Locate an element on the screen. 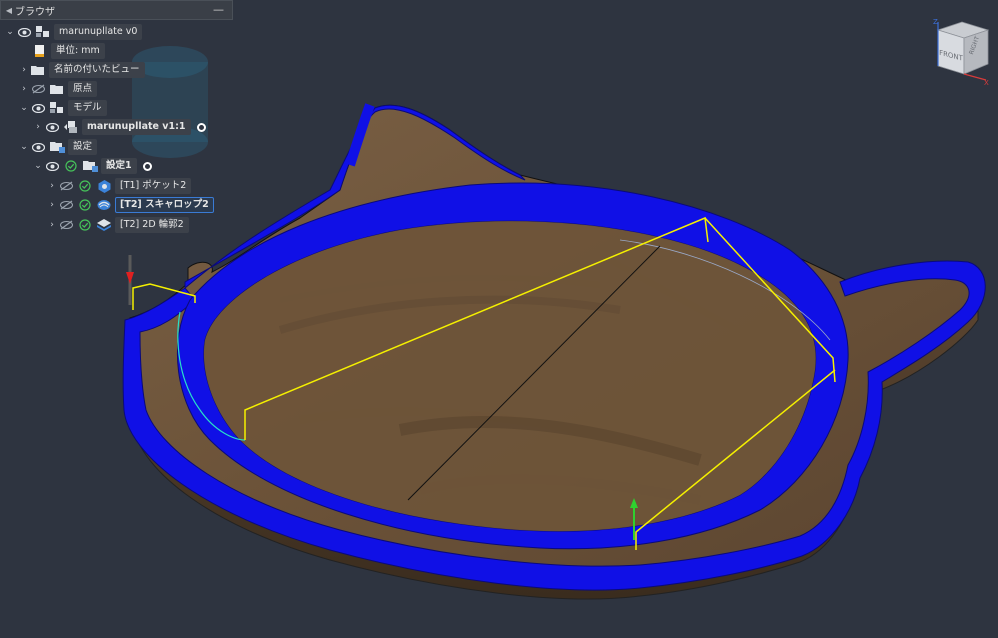 The image size is (998, 638). minimize-panel-button: — is located at coordinates (218, 9).